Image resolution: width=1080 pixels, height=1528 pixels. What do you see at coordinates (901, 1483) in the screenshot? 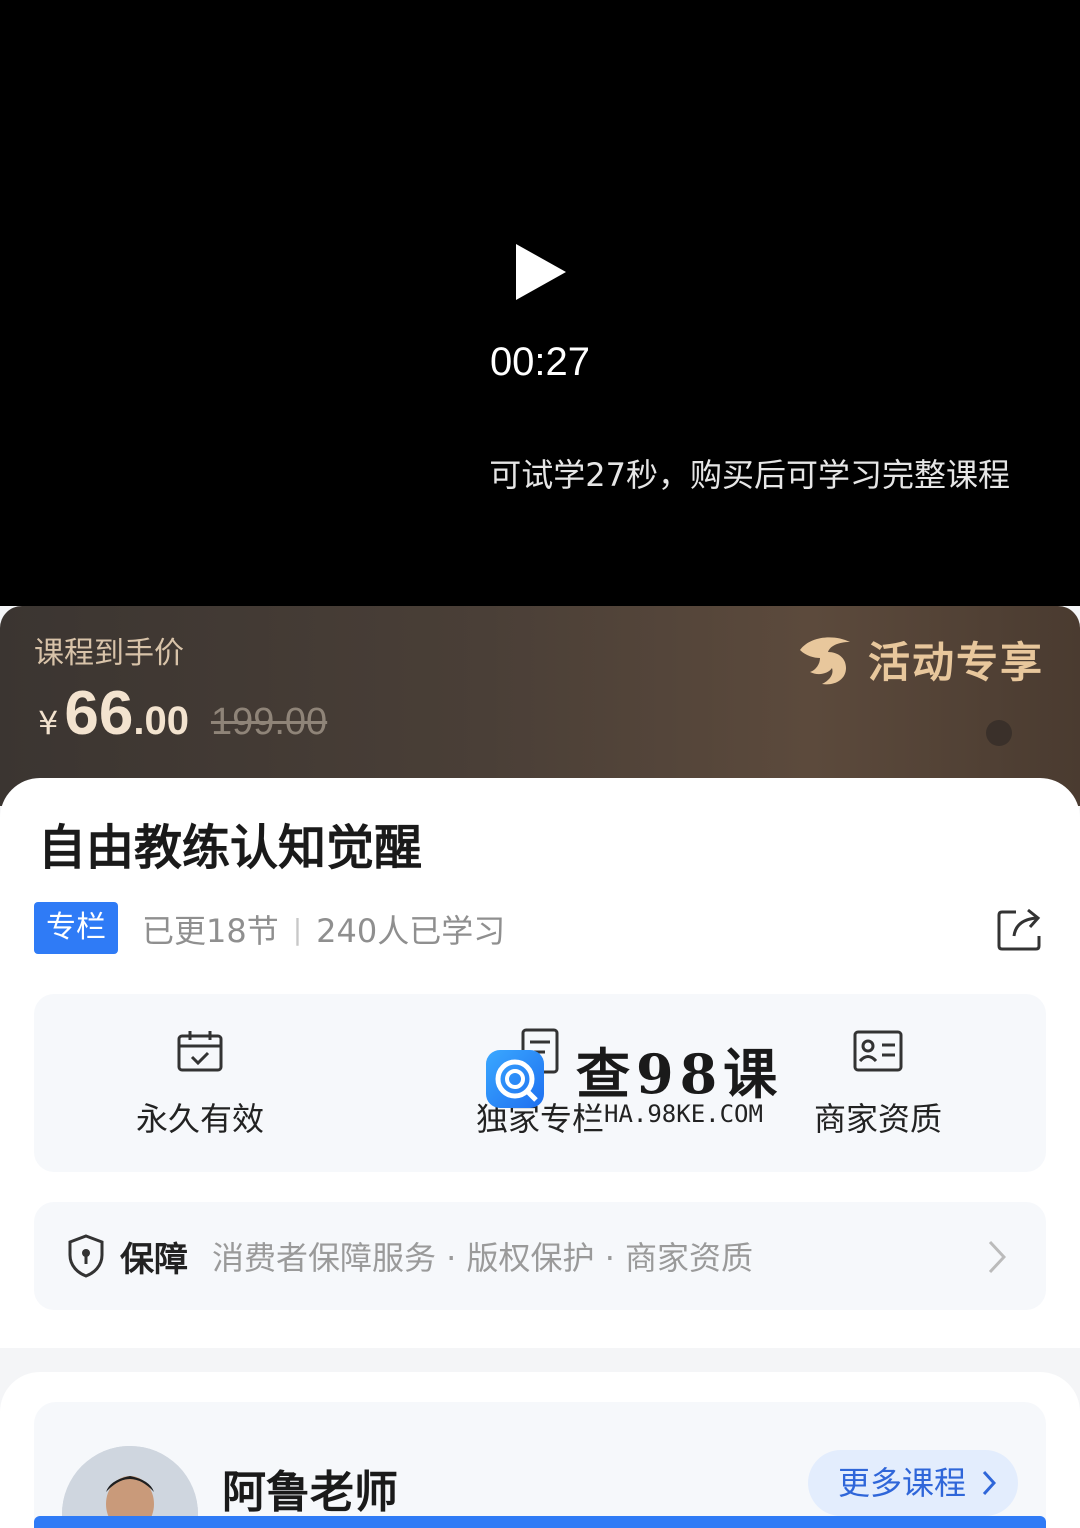
I see `more-courses-label: 更多课程` at bounding box center [901, 1483].